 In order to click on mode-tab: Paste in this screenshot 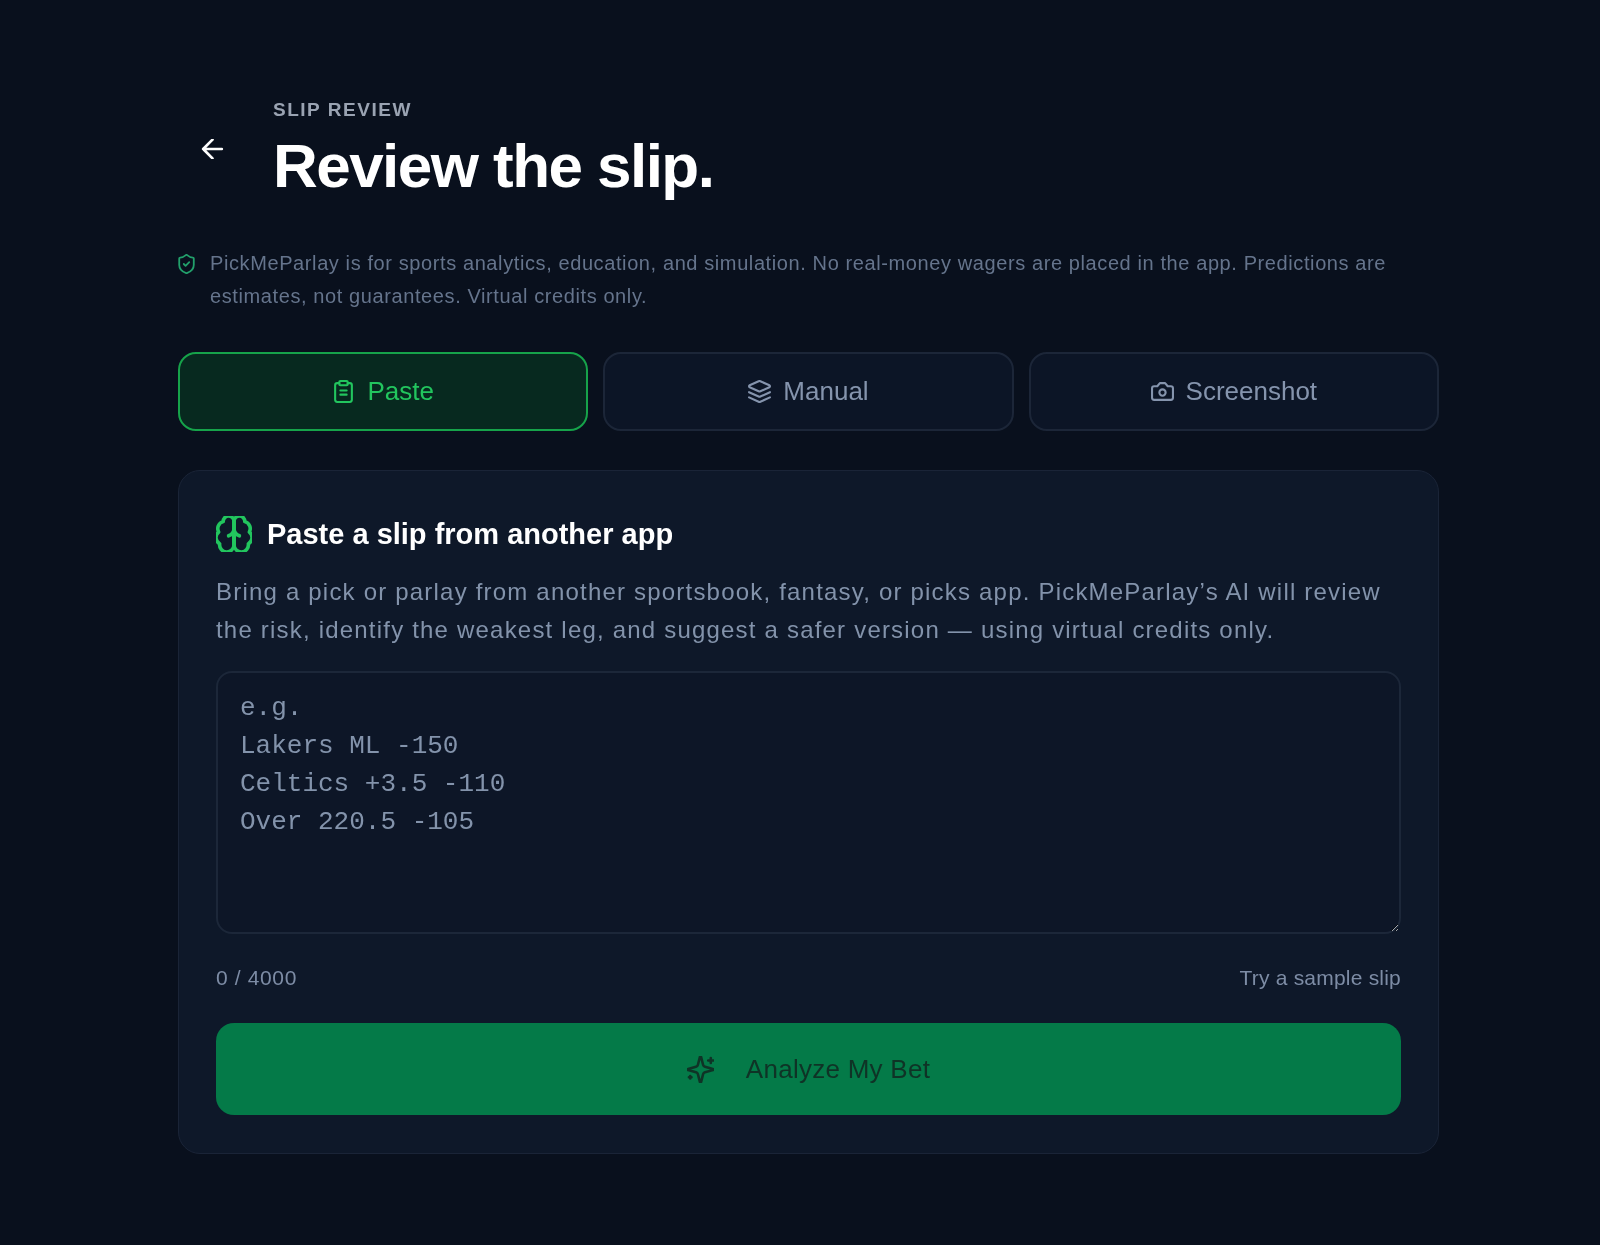, I will do `click(383, 391)`.